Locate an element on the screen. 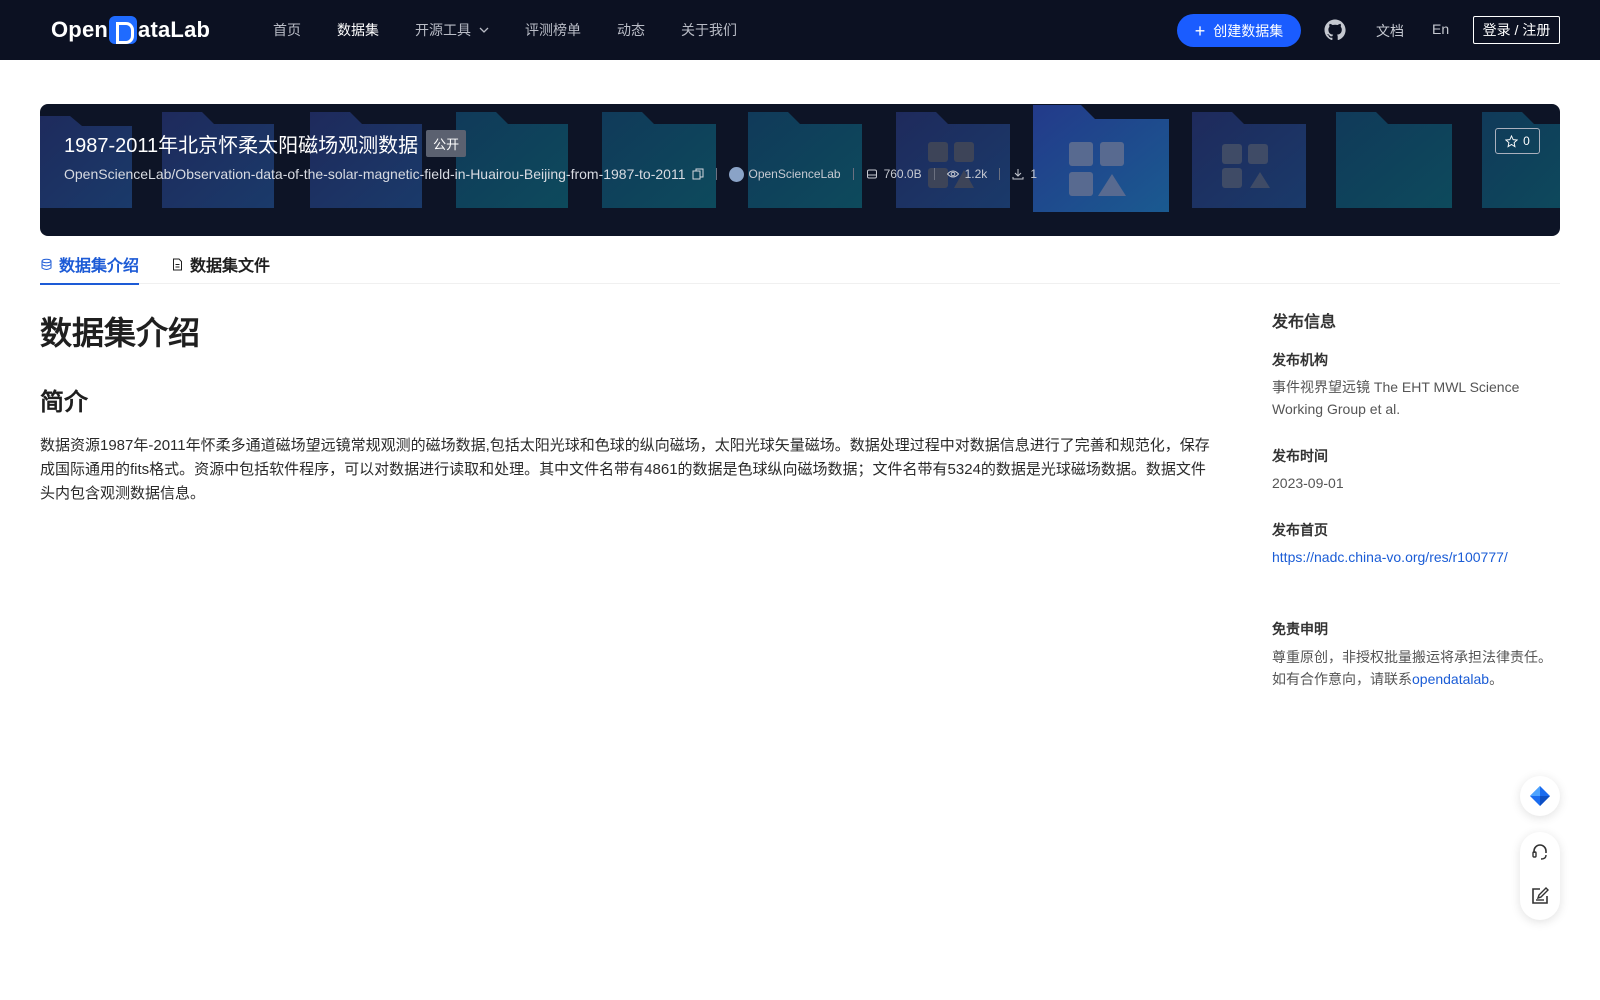 This screenshot has height=1000, width=1600. dataset-title-row: 1987-2011年北京怀柔太阳磁场观测数据 公开 is located at coordinates (265, 143).